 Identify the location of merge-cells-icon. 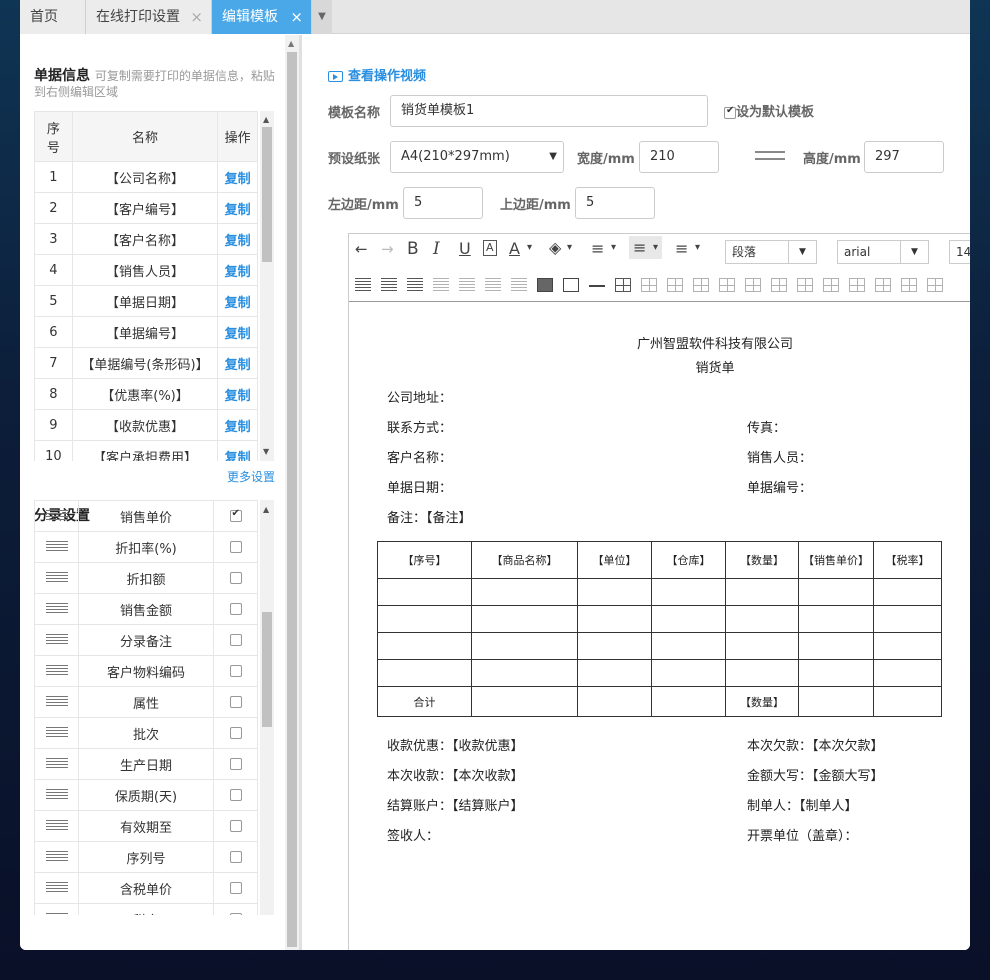
(805, 285).